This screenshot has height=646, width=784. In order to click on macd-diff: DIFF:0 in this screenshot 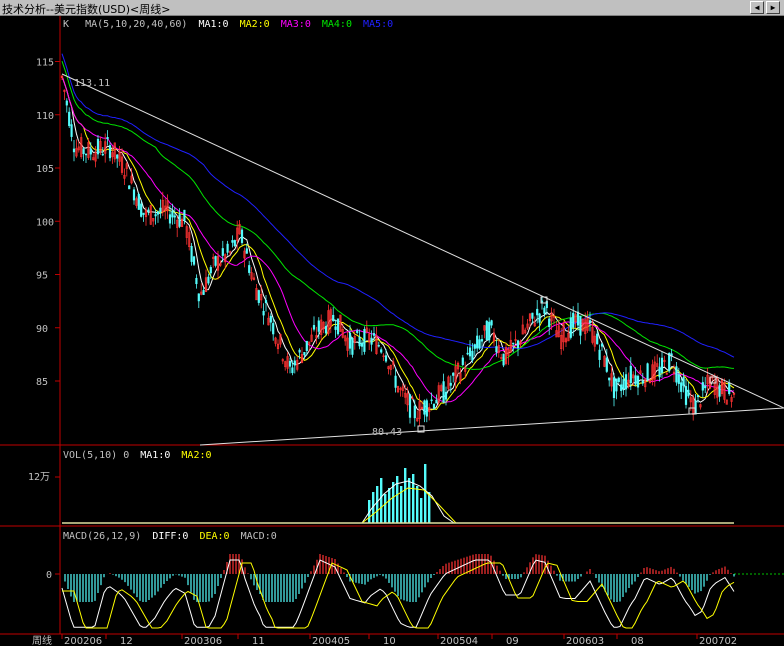, I will do `click(170, 536)`.